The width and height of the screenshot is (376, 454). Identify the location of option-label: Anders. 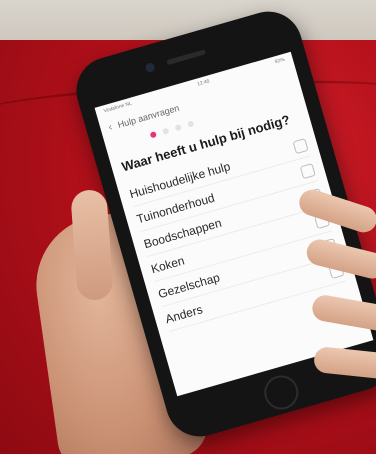
(184, 313).